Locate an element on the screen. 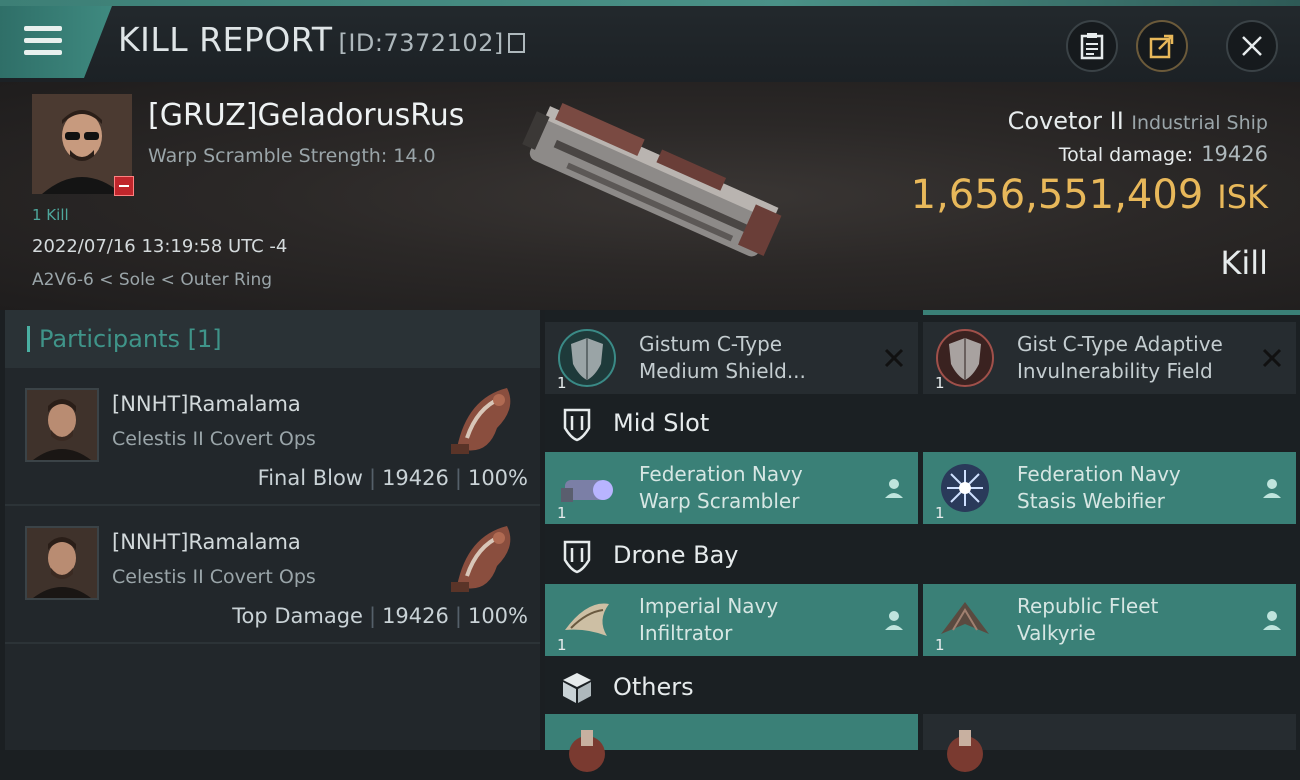 The image size is (1300, 780). kill-count: 1 Kill is located at coordinates (50, 215).